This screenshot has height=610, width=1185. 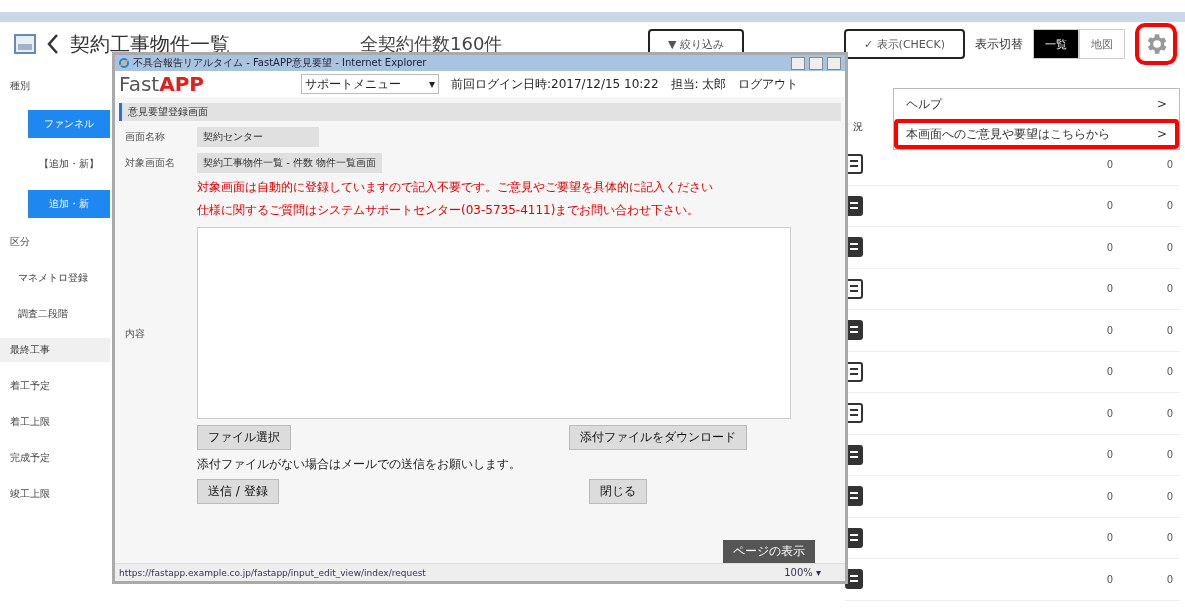 I want to click on user-name: 担当: 太郎, so click(x=698, y=84).